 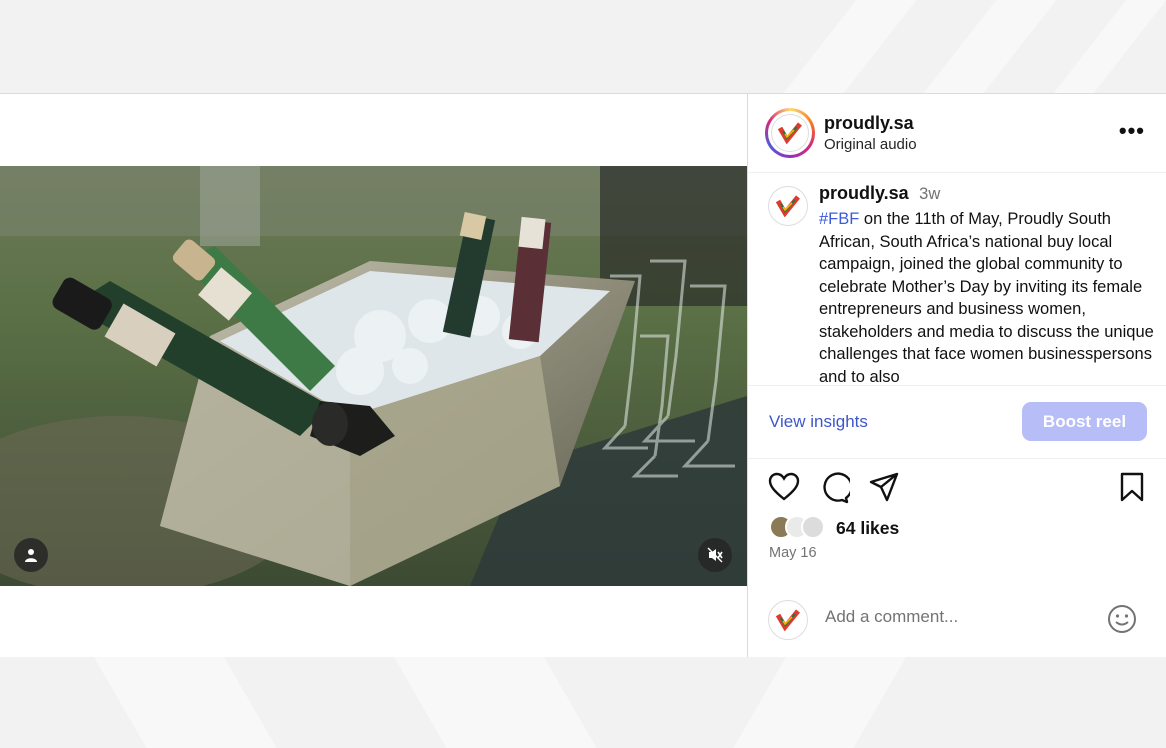 I want to click on likes-count: 64 likes, so click(x=867, y=528).